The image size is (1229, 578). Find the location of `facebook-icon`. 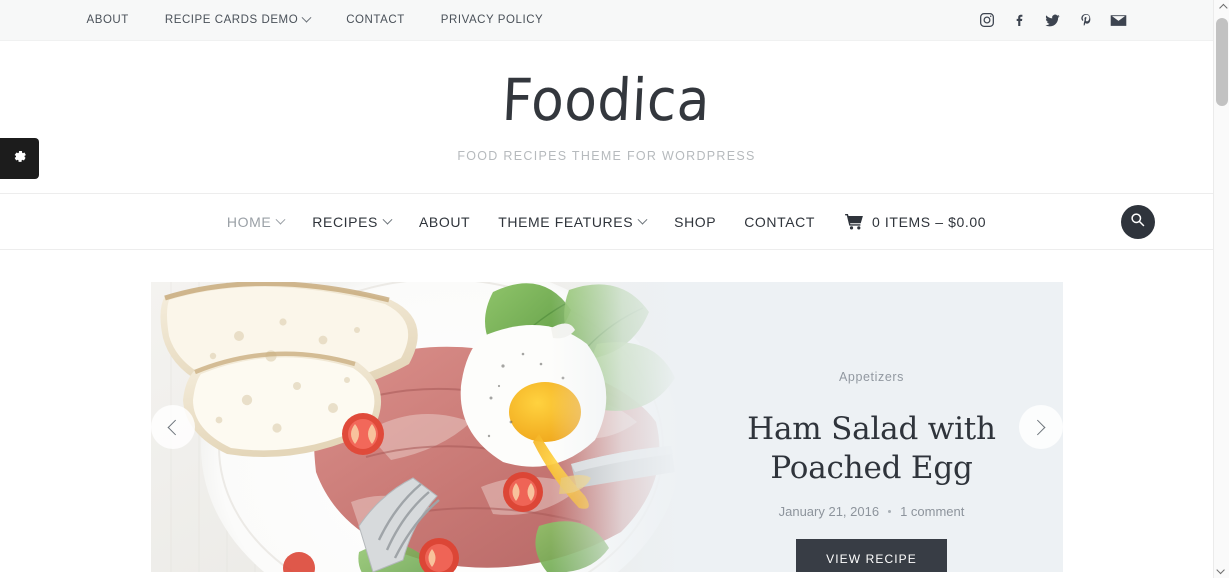

facebook-icon is located at coordinates (1020, 20).